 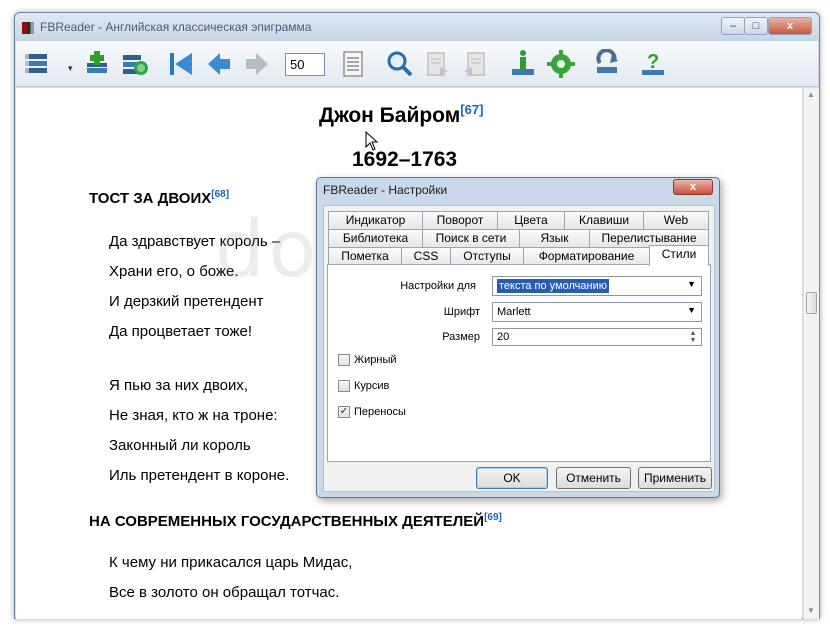 I want to click on settings-for-label: Настройки для, so click(x=438, y=286).